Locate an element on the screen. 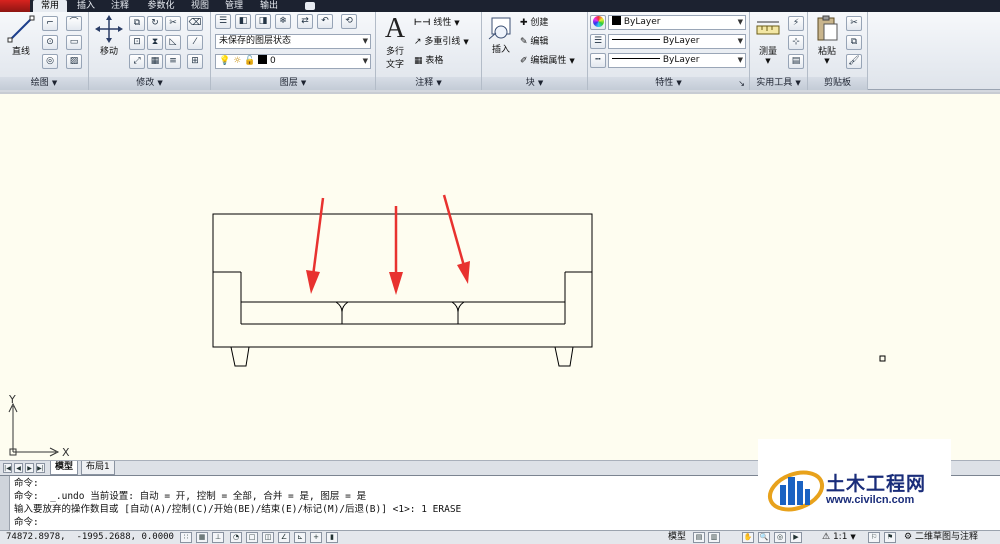 The height and width of the screenshot is (544, 1000). workspace-switch-dropdown: ⚙ 二维草图与注释 is located at coordinates (941, 537).